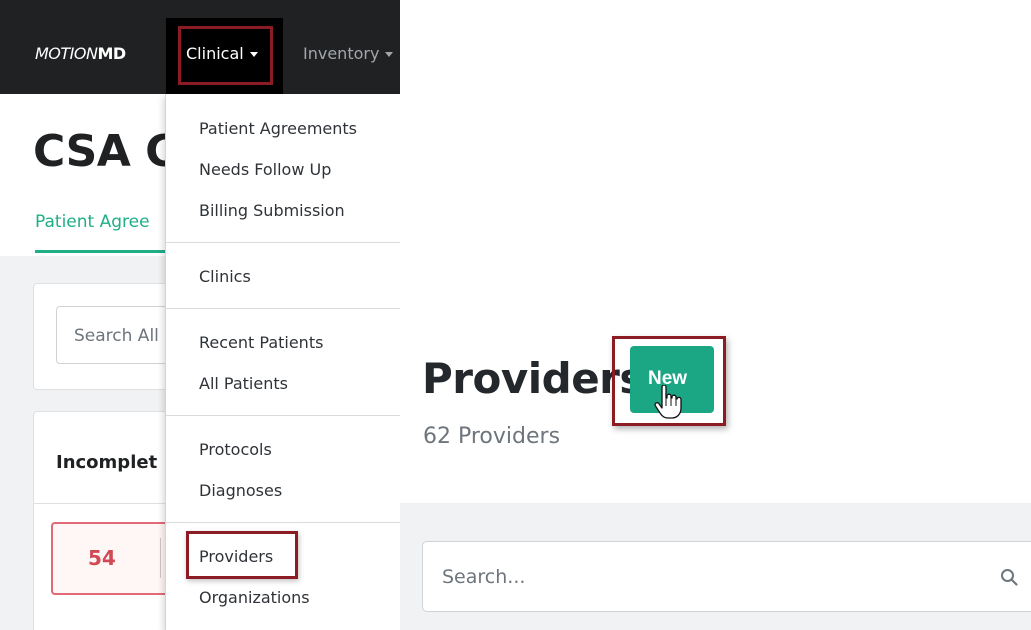  What do you see at coordinates (66, 53) in the screenshot?
I see `brand-logo-part1: MOTION` at bounding box center [66, 53].